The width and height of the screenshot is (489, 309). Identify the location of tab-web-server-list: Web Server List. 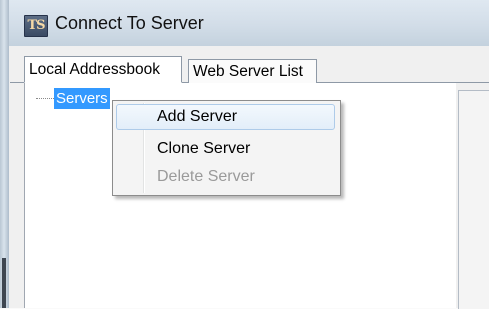
(252, 71).